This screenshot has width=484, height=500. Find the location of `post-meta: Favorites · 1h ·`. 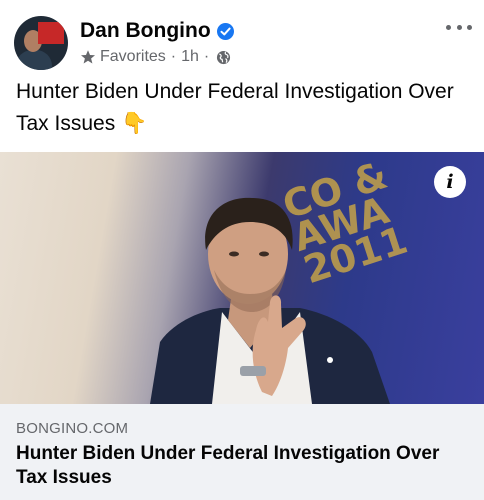

post-meta: Favorites · 1h · is located at coordinates (155, 57).